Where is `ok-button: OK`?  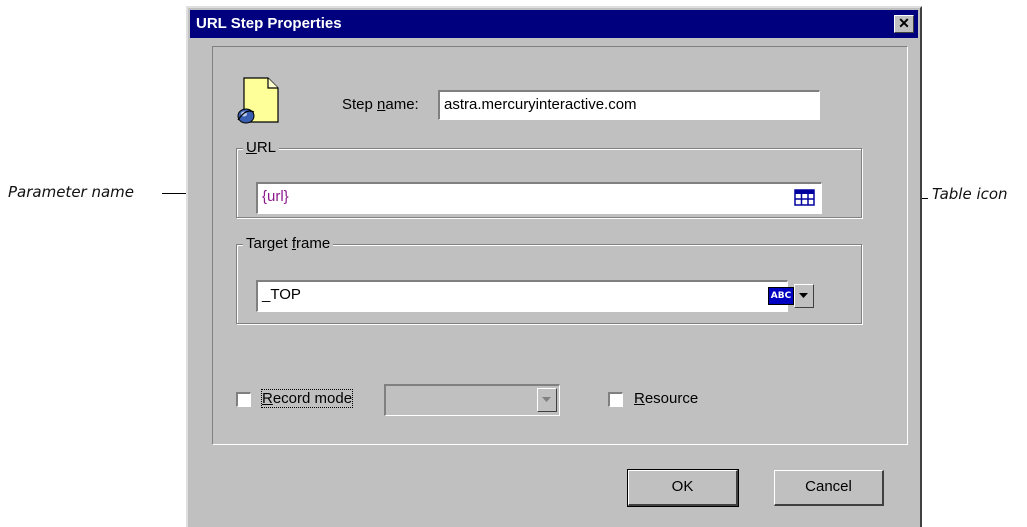 ok-button: OK is located at coordinates (683, 488).